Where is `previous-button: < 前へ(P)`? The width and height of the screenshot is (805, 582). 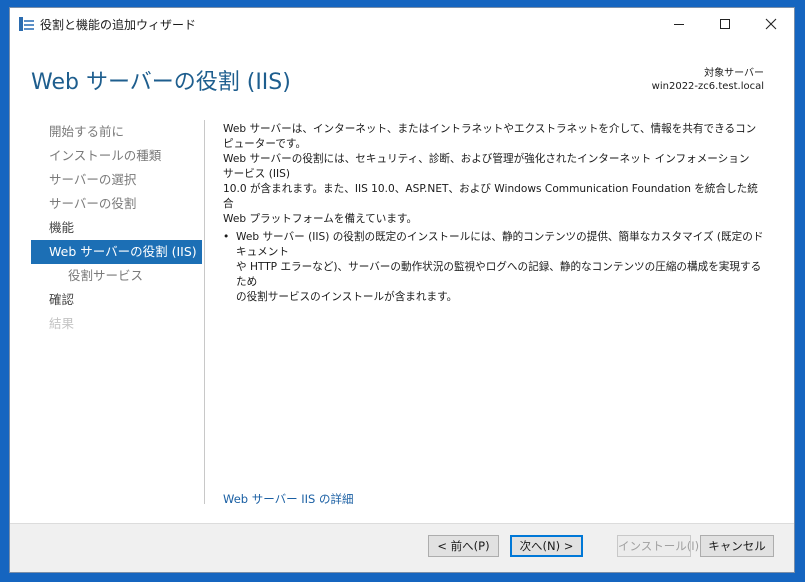 previous-button: < 前へ(P) is located at coordinates (463, 546).